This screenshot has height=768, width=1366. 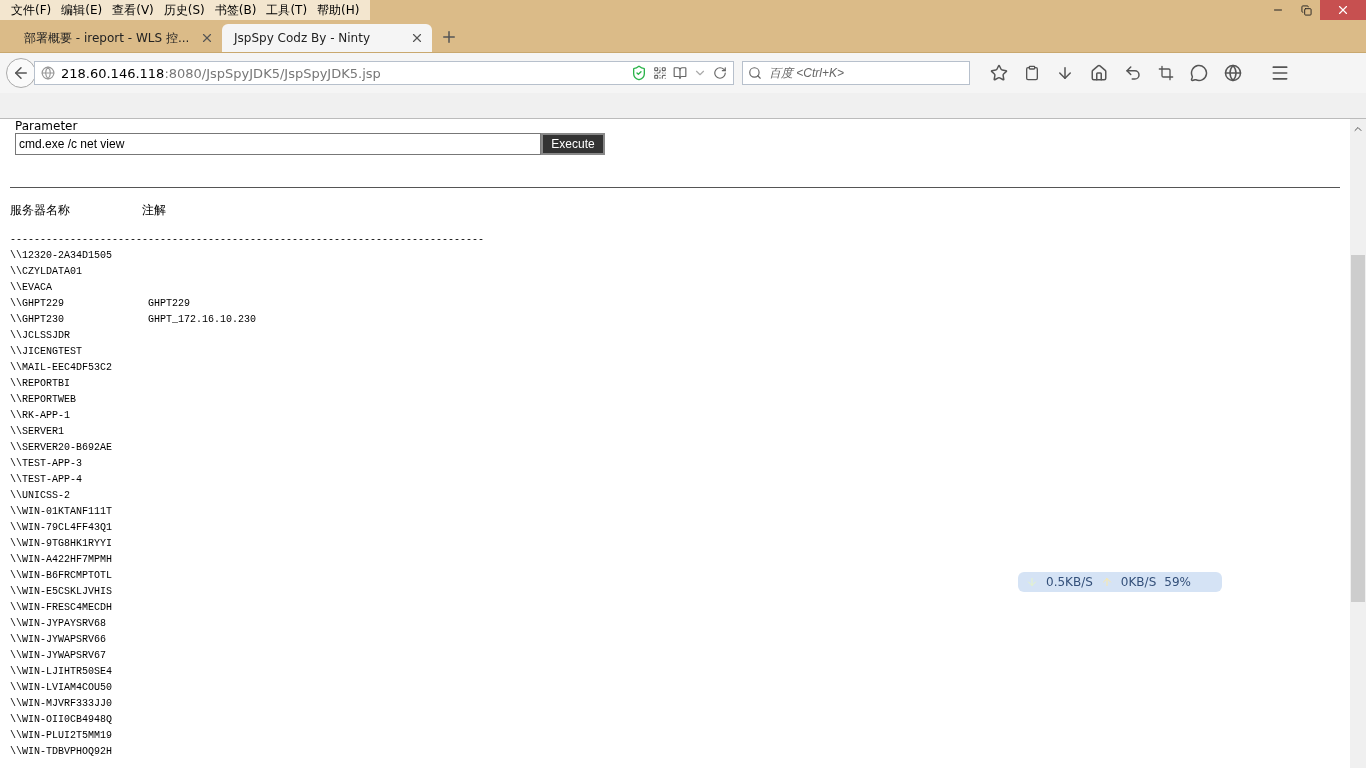 I want to click on new-tab-icon, so click(x=449, y=37).